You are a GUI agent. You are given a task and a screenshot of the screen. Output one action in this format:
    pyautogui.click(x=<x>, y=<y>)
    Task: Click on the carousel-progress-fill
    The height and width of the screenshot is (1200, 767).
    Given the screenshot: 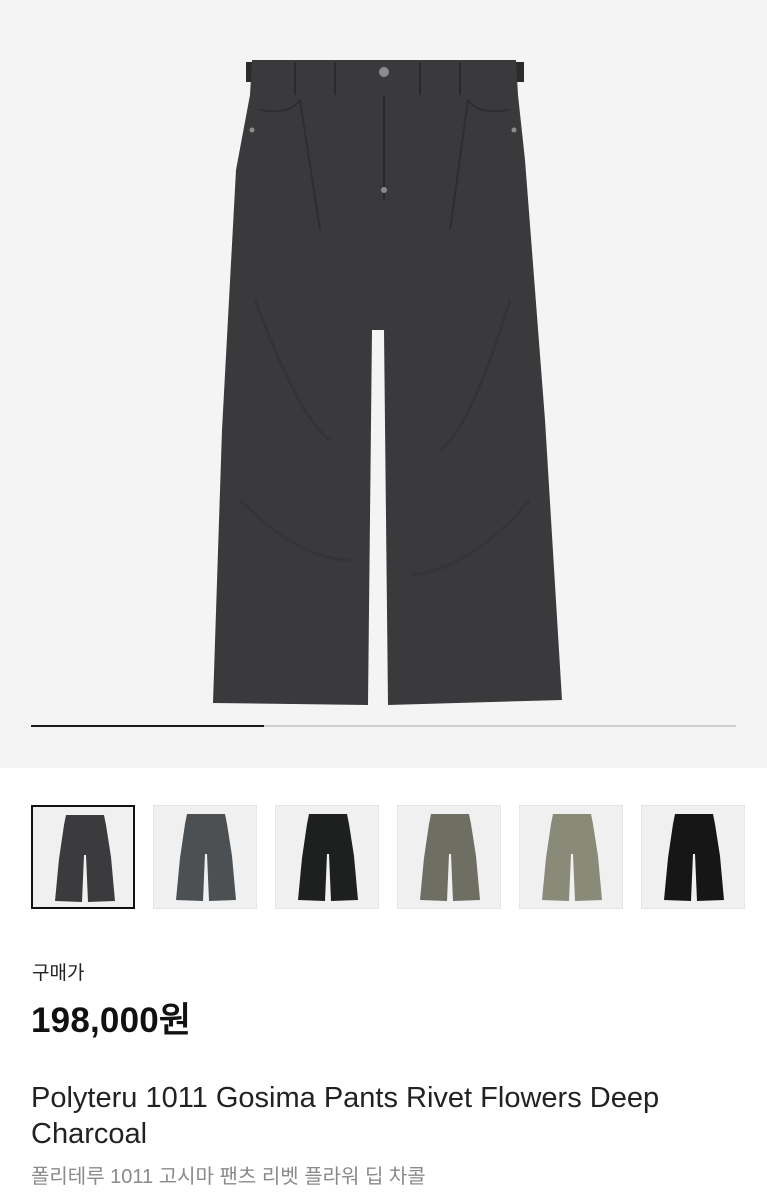 What is the action you would take?
    pyautogui.click(x=147, y=726)
    